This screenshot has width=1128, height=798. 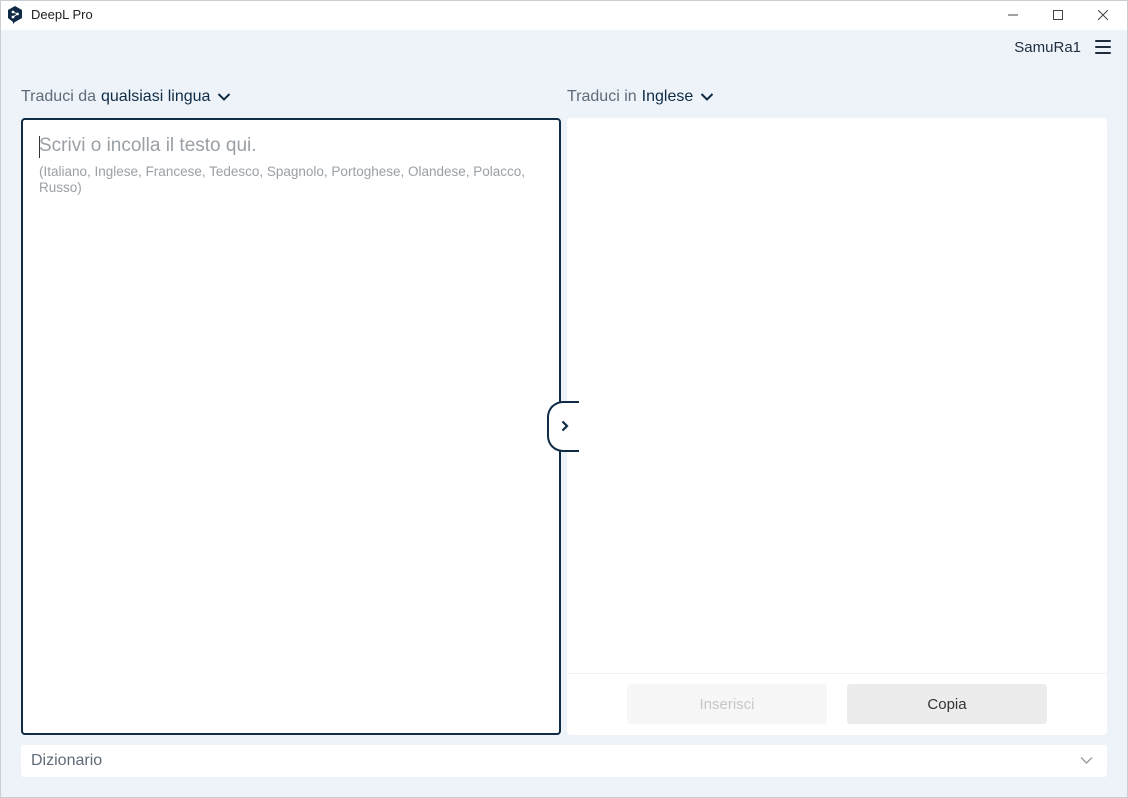 I want to click on minimize-icon, so click(x=1013, y=15).